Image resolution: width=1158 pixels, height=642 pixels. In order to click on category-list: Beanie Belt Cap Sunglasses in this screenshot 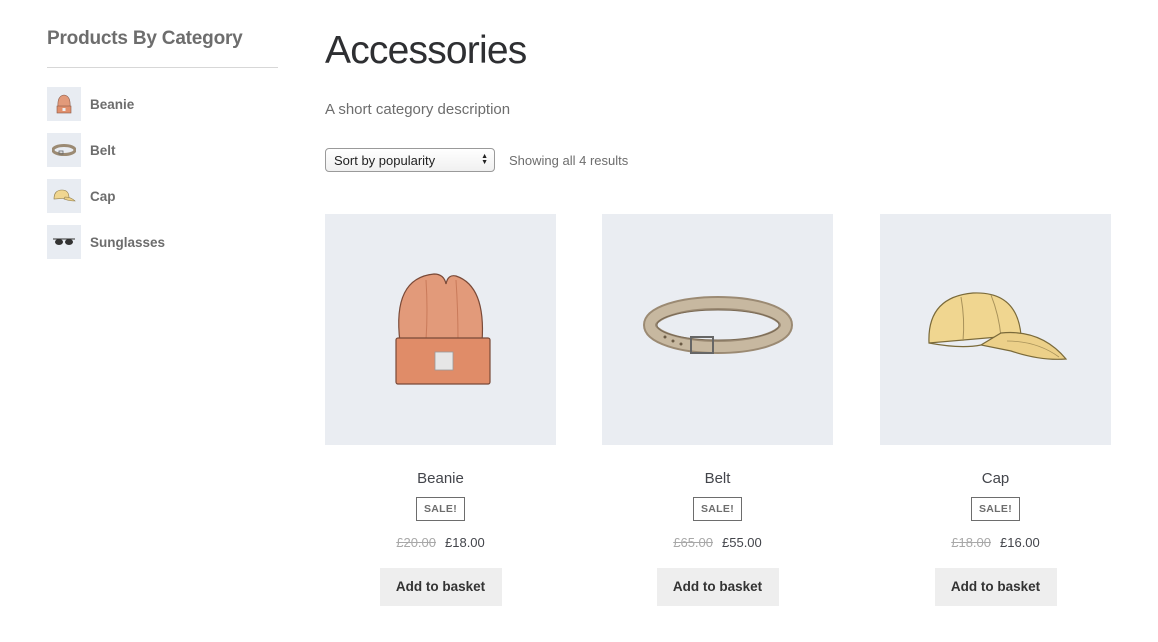, I will do `click(162, 173)`.